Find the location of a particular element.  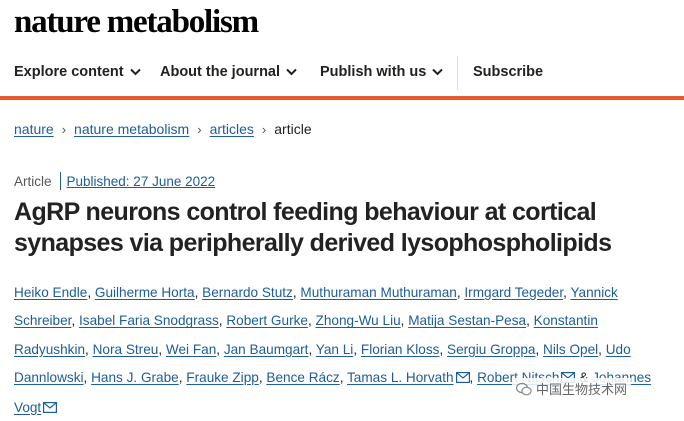

author-link: Bernardo Stutz is located at coordinates (247, 292).